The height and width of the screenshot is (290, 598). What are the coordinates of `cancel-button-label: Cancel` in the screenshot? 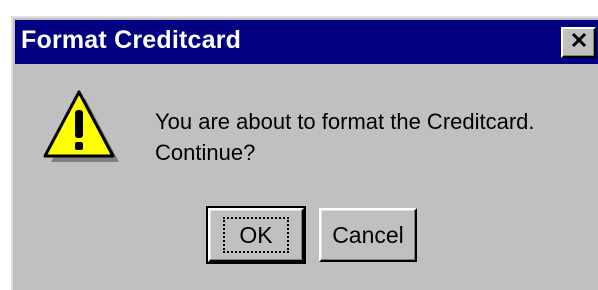 It's located at (368, 234).